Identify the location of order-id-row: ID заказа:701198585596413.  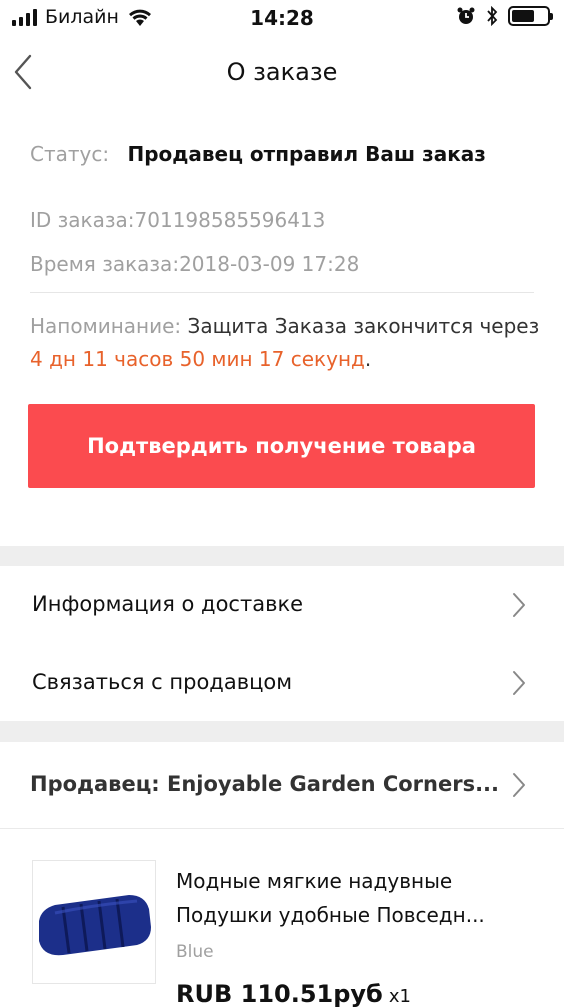
(177, 220).